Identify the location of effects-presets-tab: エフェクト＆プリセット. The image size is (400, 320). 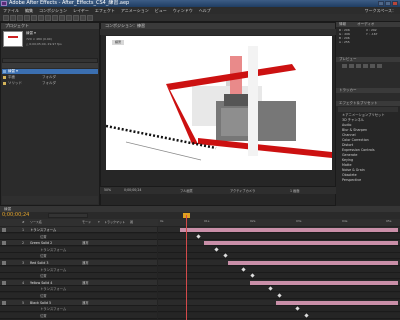
(368, 103).